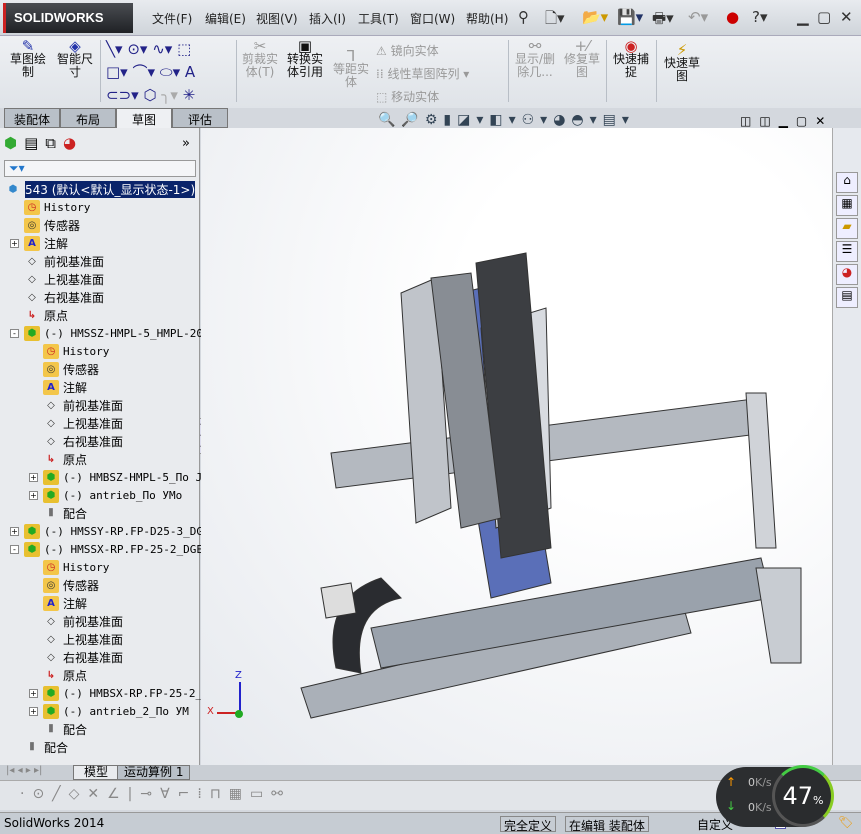 The width and height of the screenshot is (861, 834). Describe the element at coordinates (422, 74) in the screenshot. I see `linear-pattern-button: ⁞⁞ 线性草图阵列 ▾` at that location.